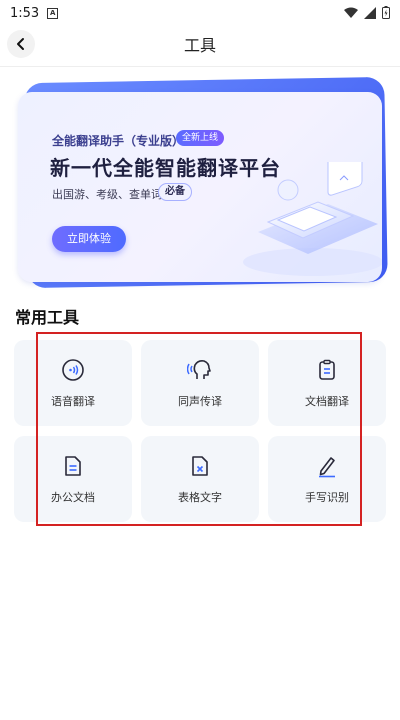 This screenshot has height=720, width=400. What do you see at coordinates (47, 317) in the screenshot?
I see `section-title-common-tools: 常用工具` at bounding box center [47, 317].